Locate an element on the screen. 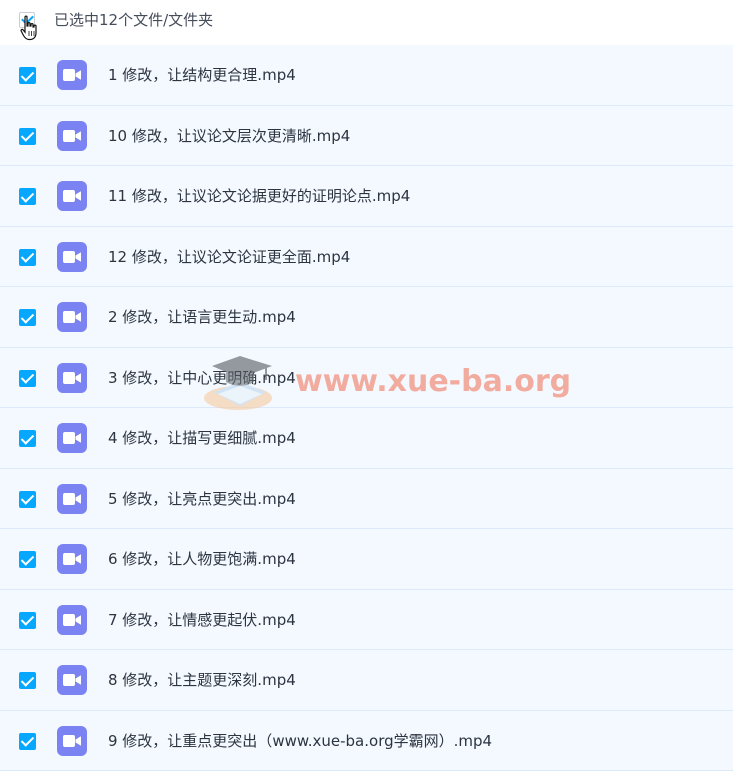 This screenshot has height=775, width=733. file-row: 11 修改，让议论文论据更好的证明论点.mp4 is located at coordinates (366, 196).